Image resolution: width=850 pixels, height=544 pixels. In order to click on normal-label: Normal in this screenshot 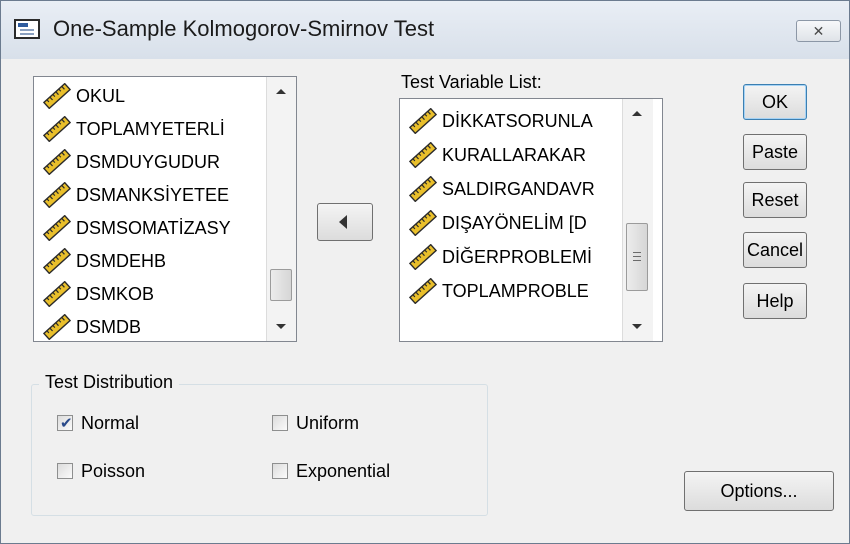, I will do `click(110, 423)`.